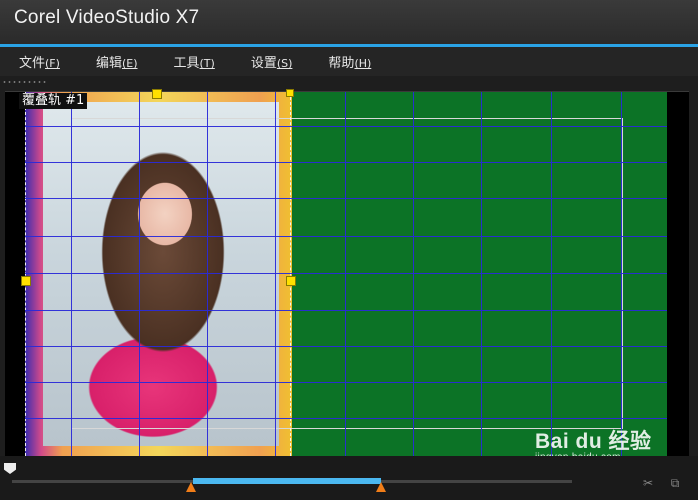 This screenshot has height=500, width=698. Describe the element at coordinates (287, 481) in the screenshot. I see `trim-range` at that location.